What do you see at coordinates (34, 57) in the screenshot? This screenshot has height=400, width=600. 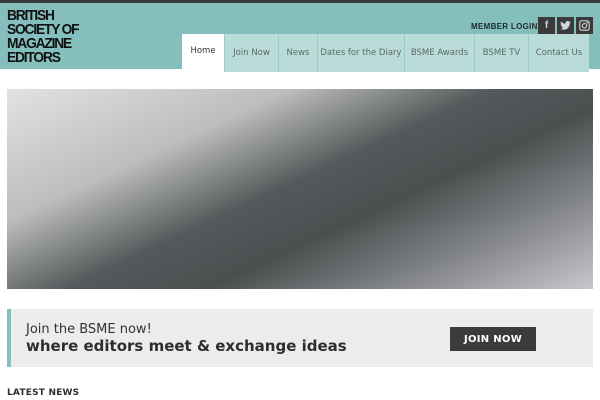 I see `logo-line-4: EDITORS` at bounding box center [34, 57].